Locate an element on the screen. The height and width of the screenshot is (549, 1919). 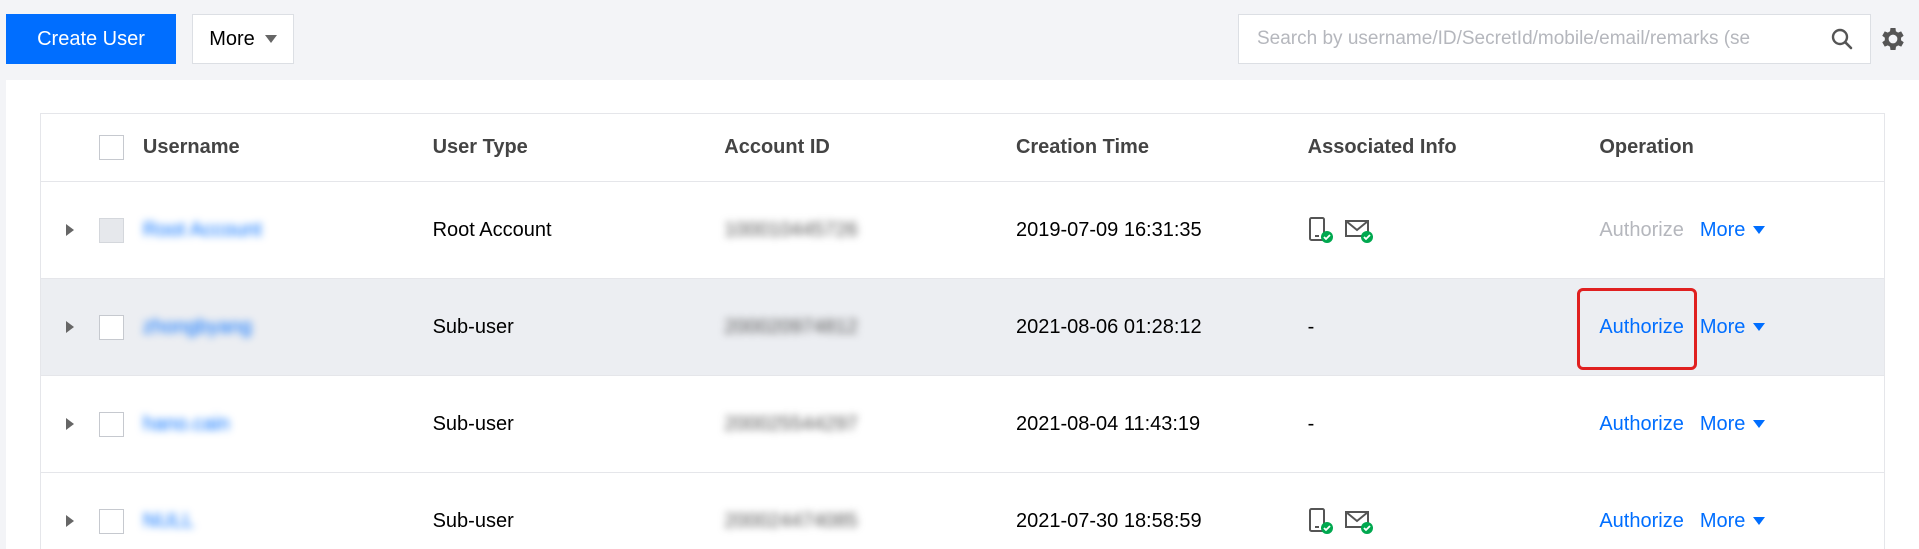
search-icon is located at coordinates (1842, 39).